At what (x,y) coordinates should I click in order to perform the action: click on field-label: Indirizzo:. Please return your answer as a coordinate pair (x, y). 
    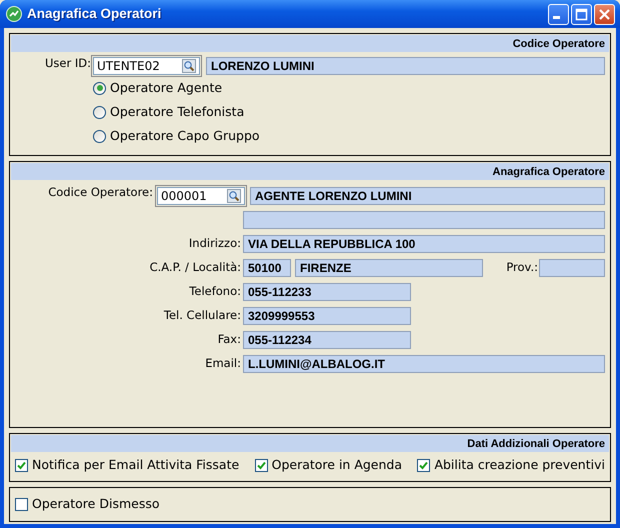
    Looking at the image, I should click on (214, 243).